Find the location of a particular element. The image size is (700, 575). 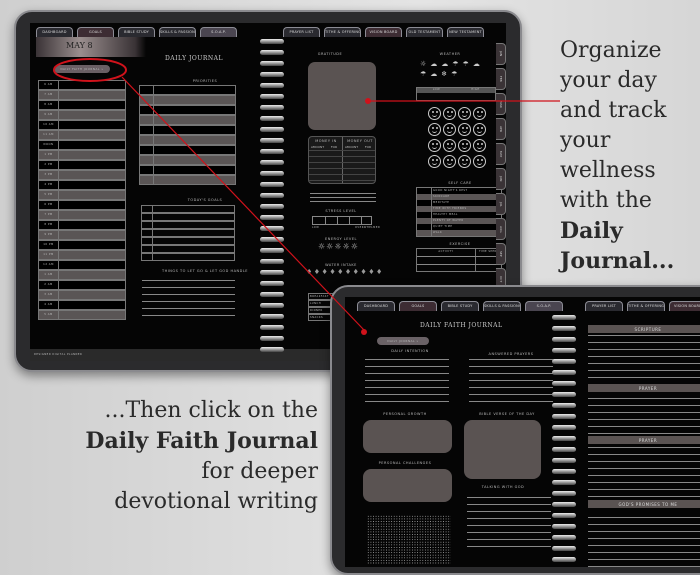

highlight-oval is located at coordinates (90, 70).